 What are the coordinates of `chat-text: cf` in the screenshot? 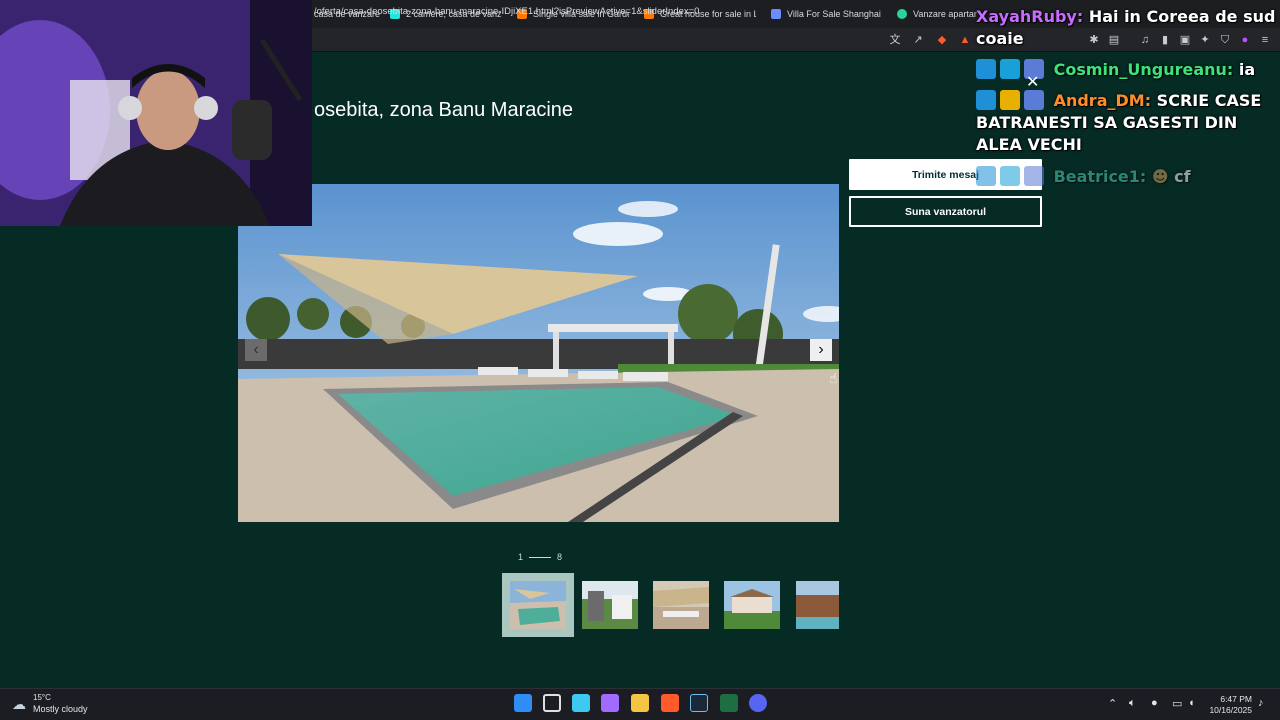 It's located at (1182, 176).